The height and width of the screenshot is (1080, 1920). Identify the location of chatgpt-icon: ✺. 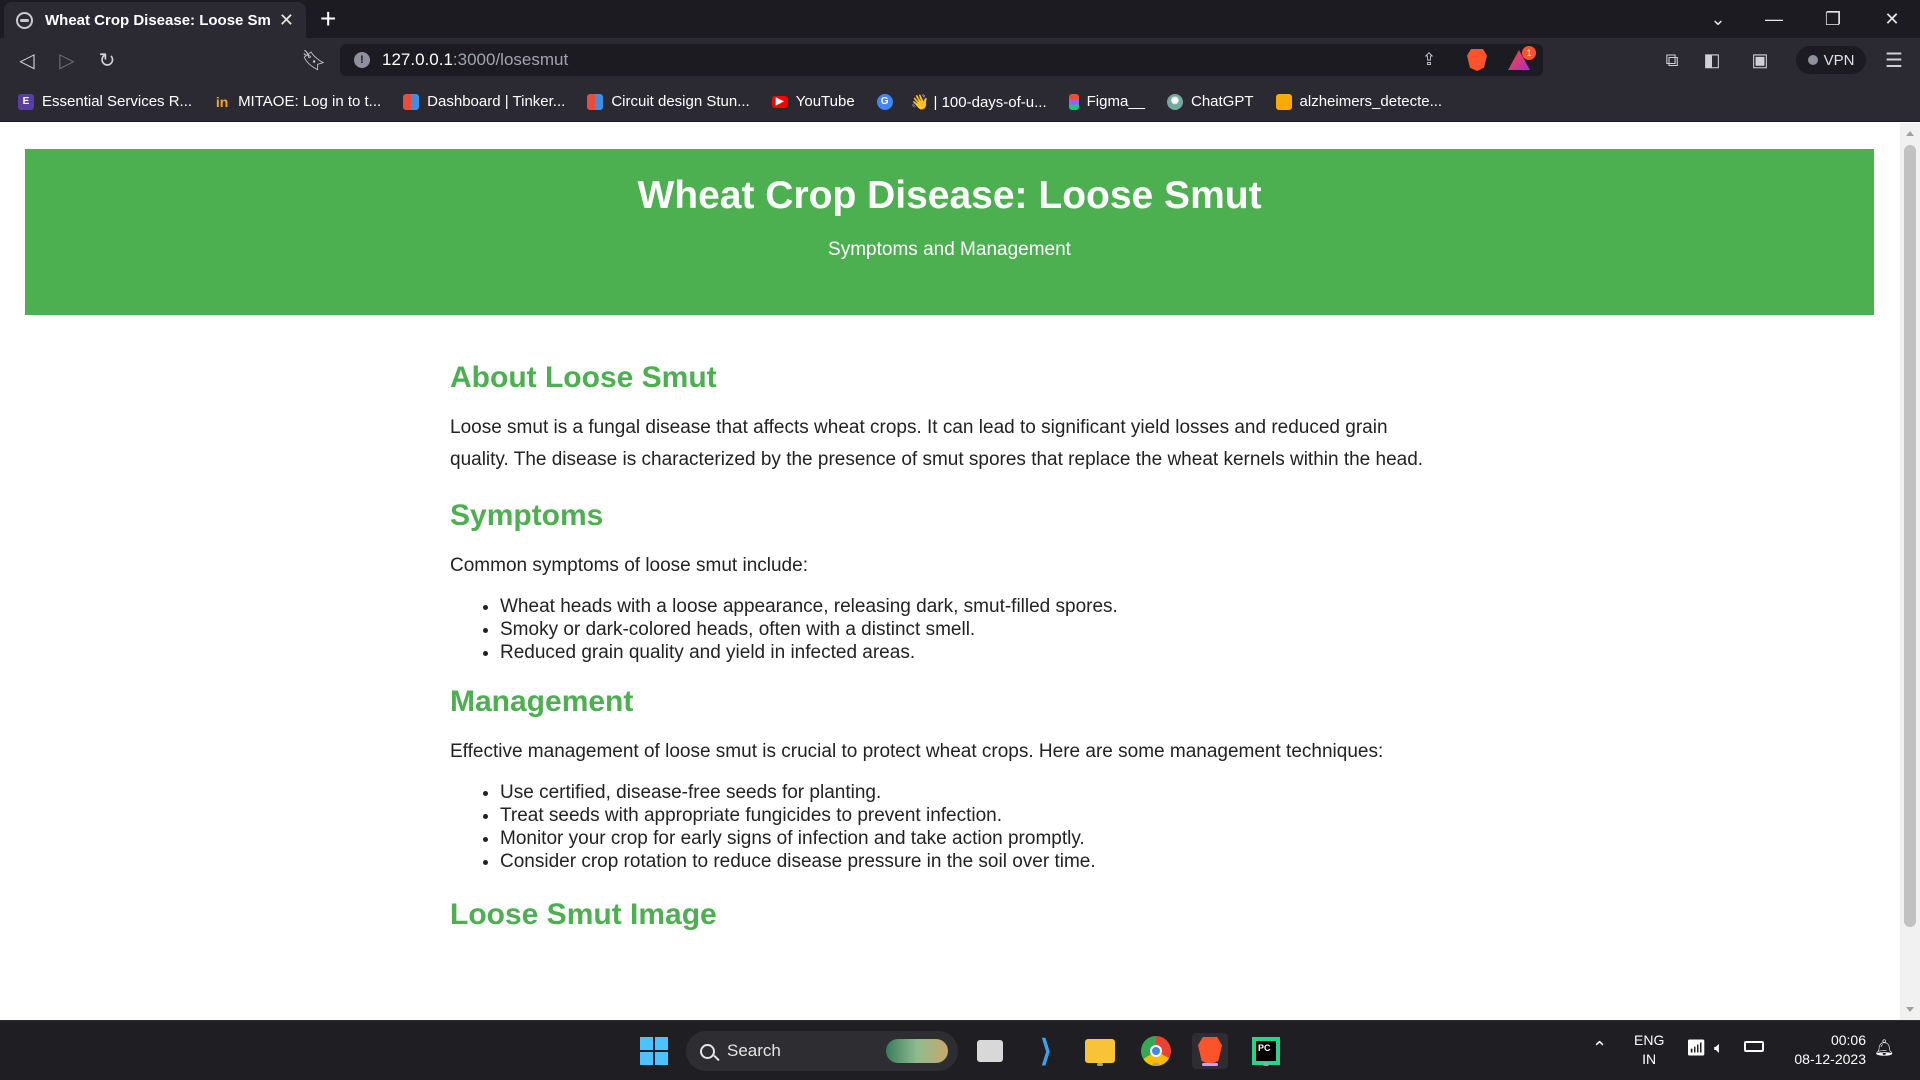
(1175, 101).